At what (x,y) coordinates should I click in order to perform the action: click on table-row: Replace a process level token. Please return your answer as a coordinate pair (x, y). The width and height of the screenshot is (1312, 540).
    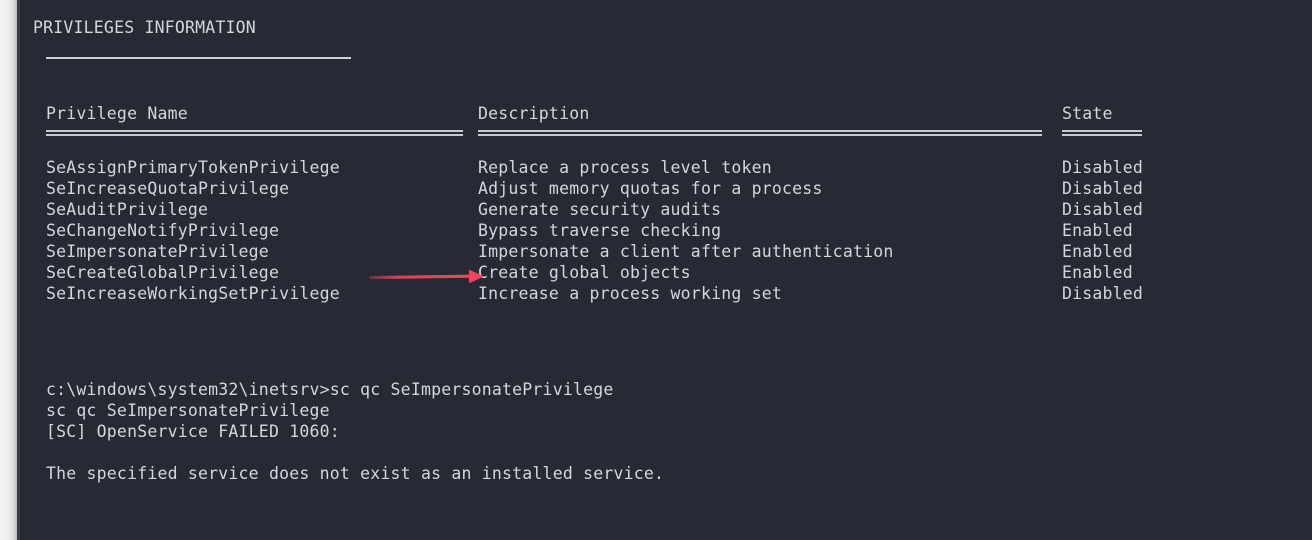
    Looking at the image, I should click on (625, 167).